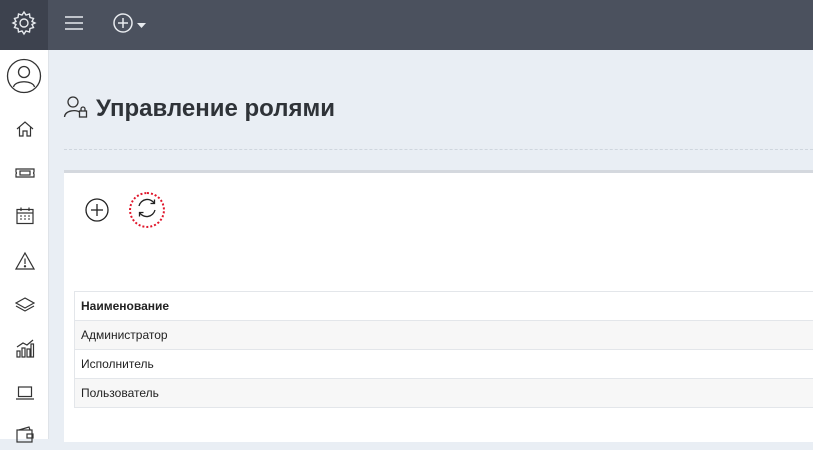 This screenshot has width=813, height=450. What do you see at coordinates (24, 244) in the screenshot?
I see `sidebar` at bounding box center [24, 244].